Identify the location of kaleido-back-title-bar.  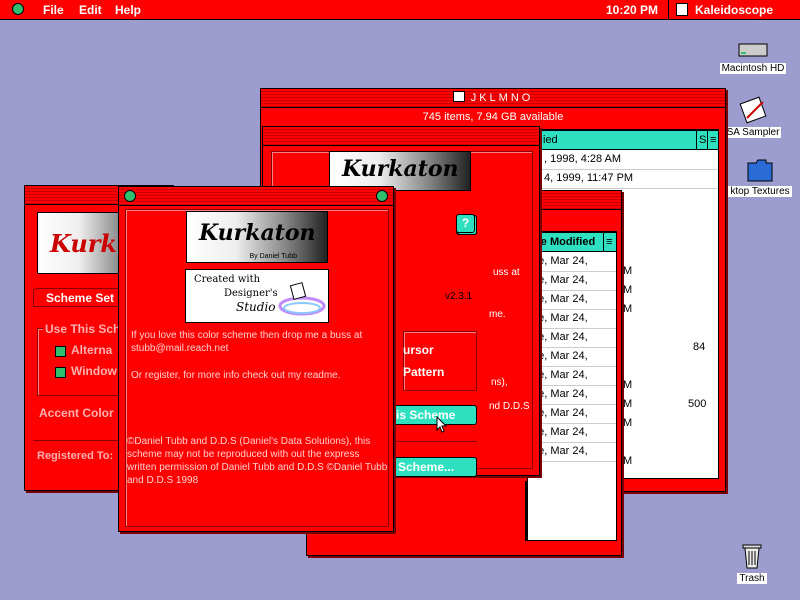
(401, 136).